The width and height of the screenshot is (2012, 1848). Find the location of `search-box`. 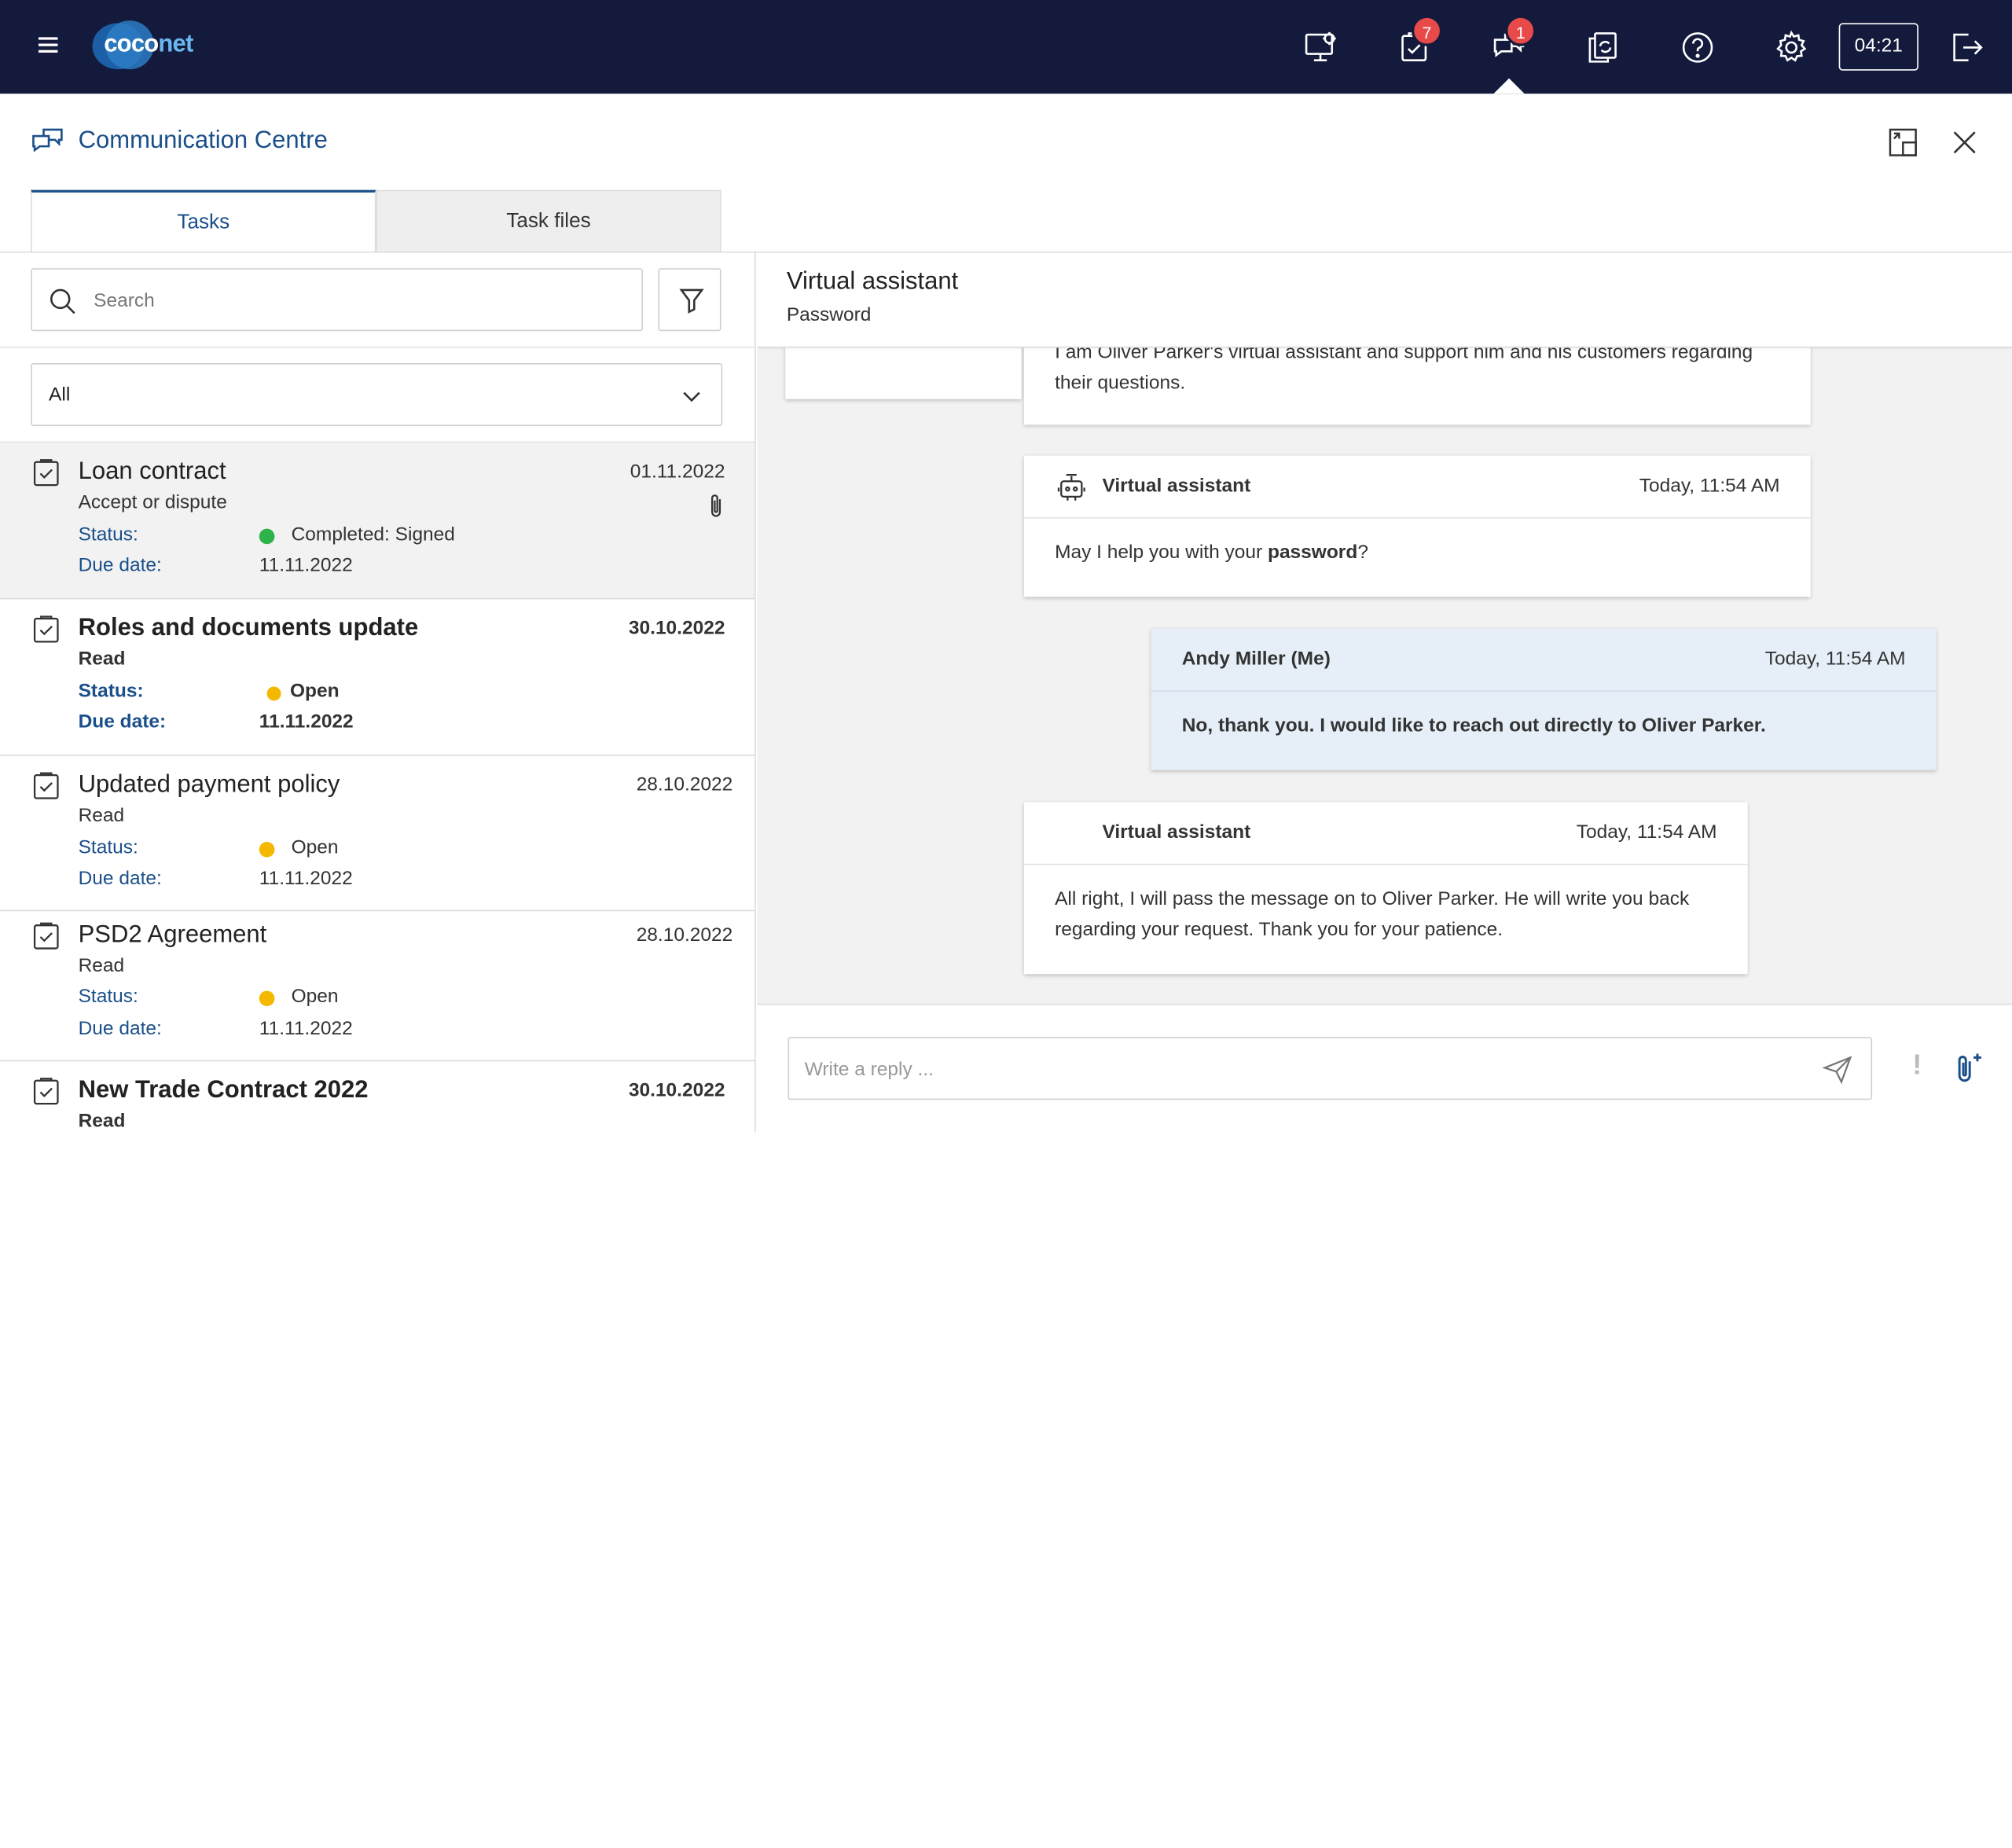

search-box is located at coordinates (337, 300).